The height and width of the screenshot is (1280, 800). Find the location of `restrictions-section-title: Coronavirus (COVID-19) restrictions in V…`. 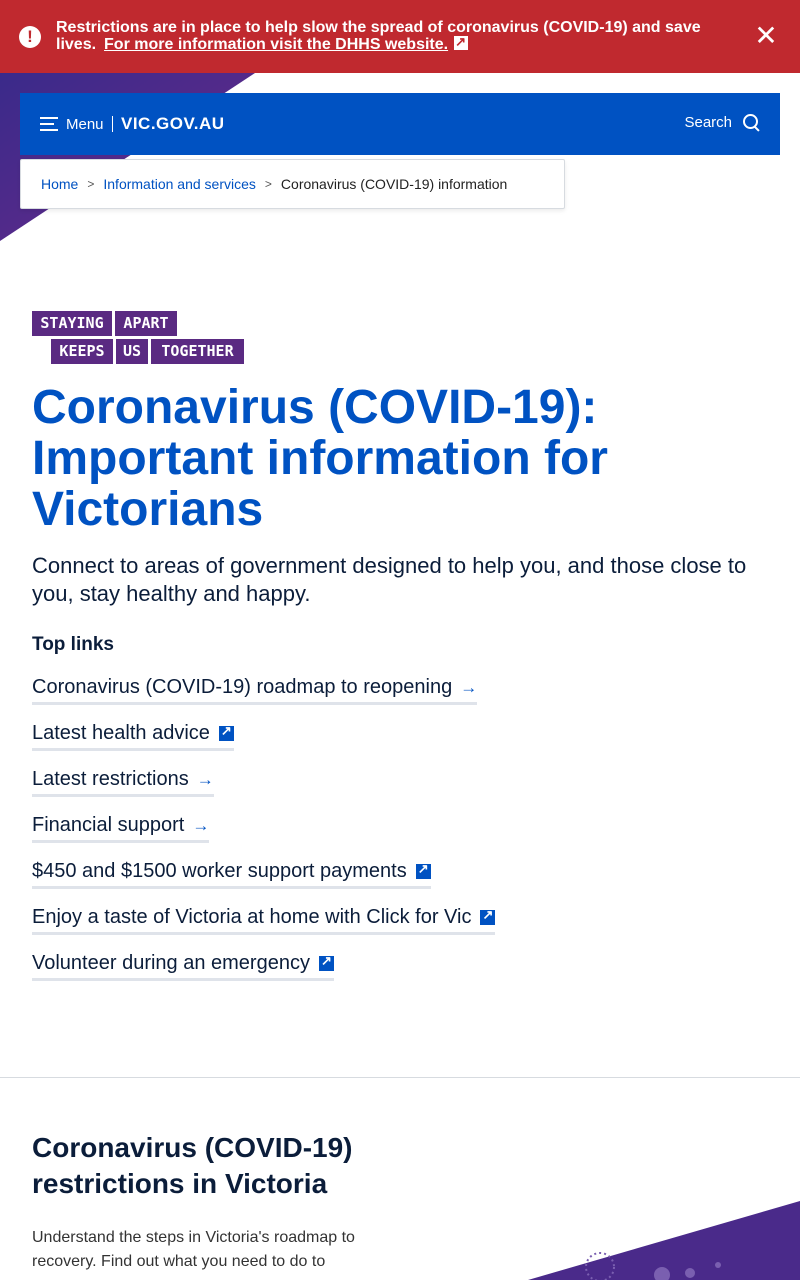

restrictions-section-title: Coronavirus (COVID-19) restrictions in V… is located at coordinates (192, 1165).